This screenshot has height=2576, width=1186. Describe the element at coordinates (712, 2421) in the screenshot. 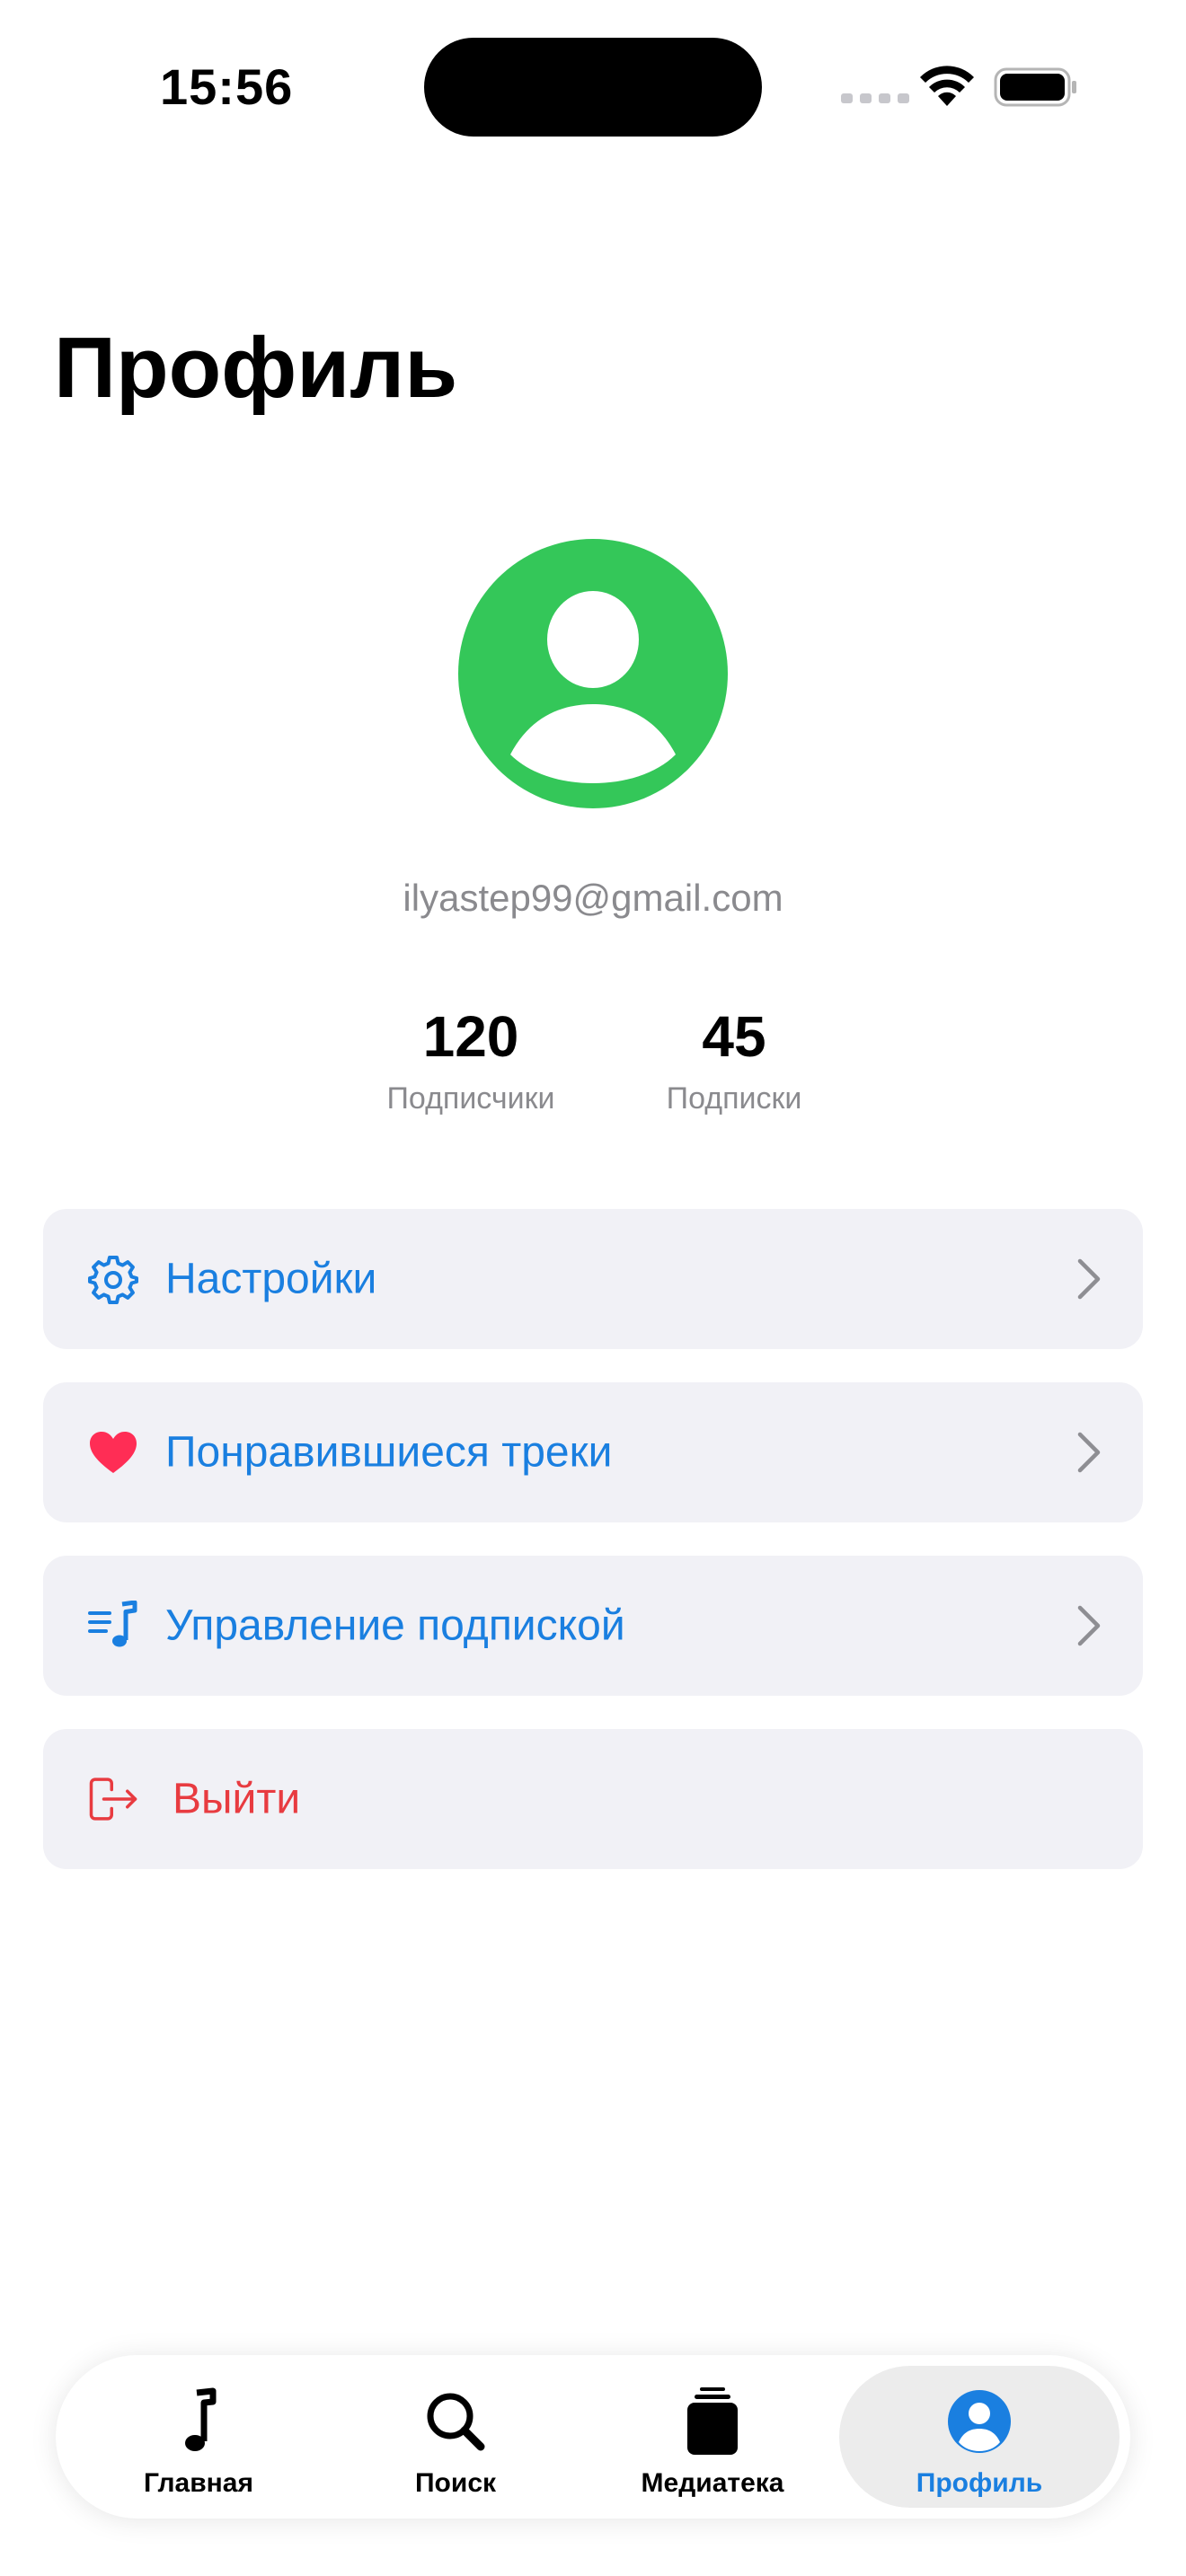

I see `library-icon` at that location.